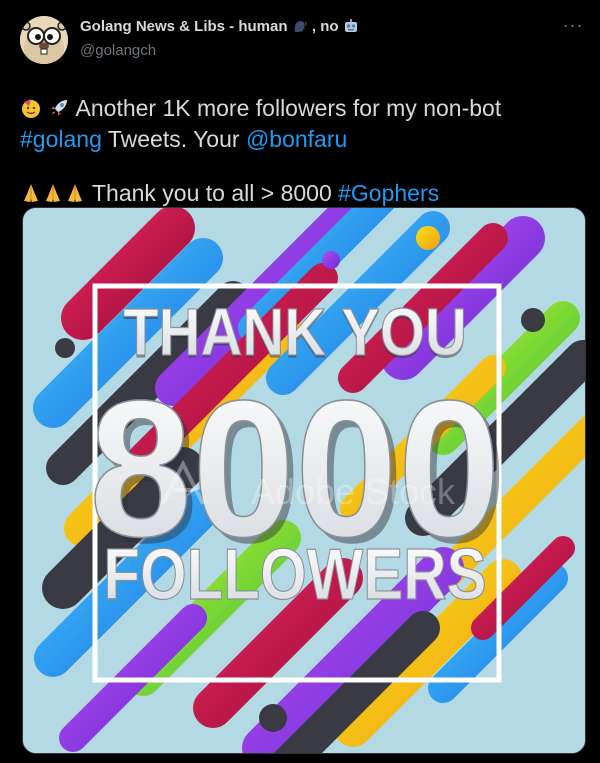  I want to click on author-display-name-row: Golang News & Libs - human , no, so click(319, 28).